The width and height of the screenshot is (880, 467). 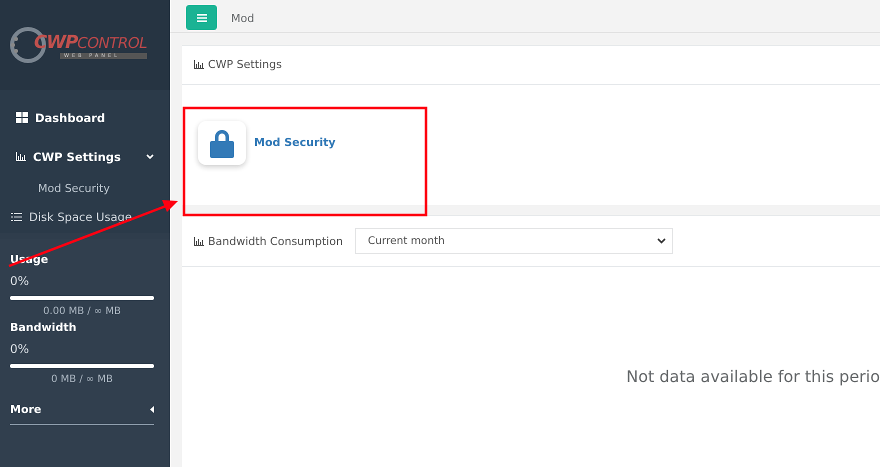 I want to click on lock-icon, so click(x=222, y=143).